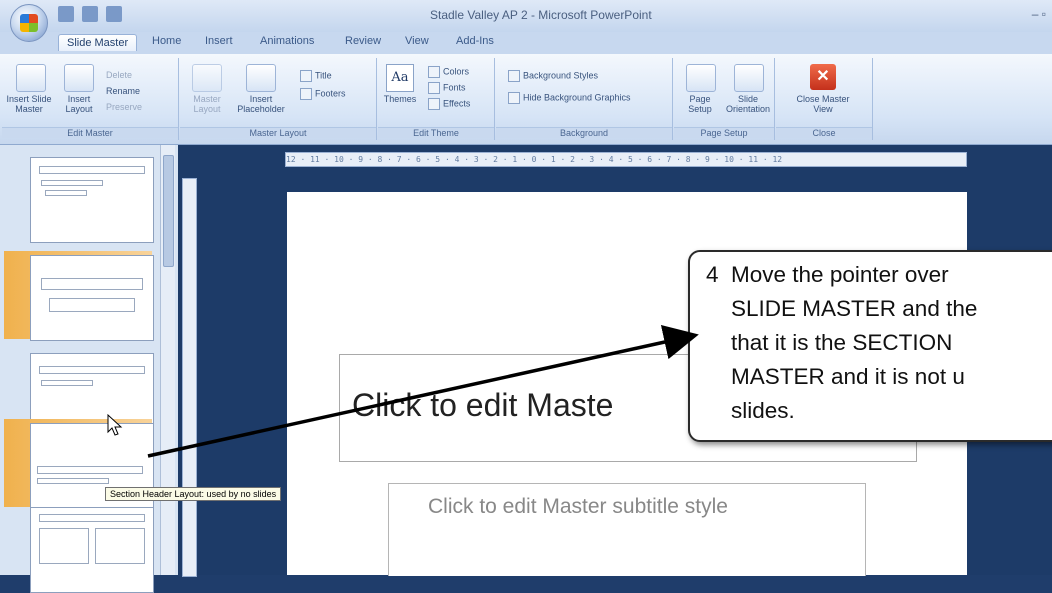 The width and height of the screenshot is (1052, 593). What do you see at coordinates (29, 104) in the screenshot?
I see `insert-slide-master-button: Insert Slide Master` at bounding box center [29, 104].